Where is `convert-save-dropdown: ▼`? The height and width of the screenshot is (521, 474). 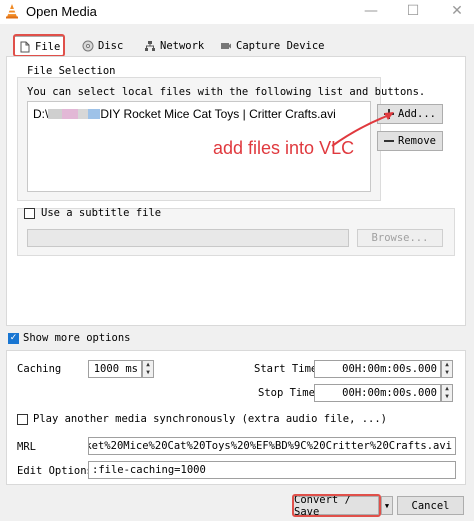
convert-save-dropdown: ▼ is located at coordinates (387, 505).